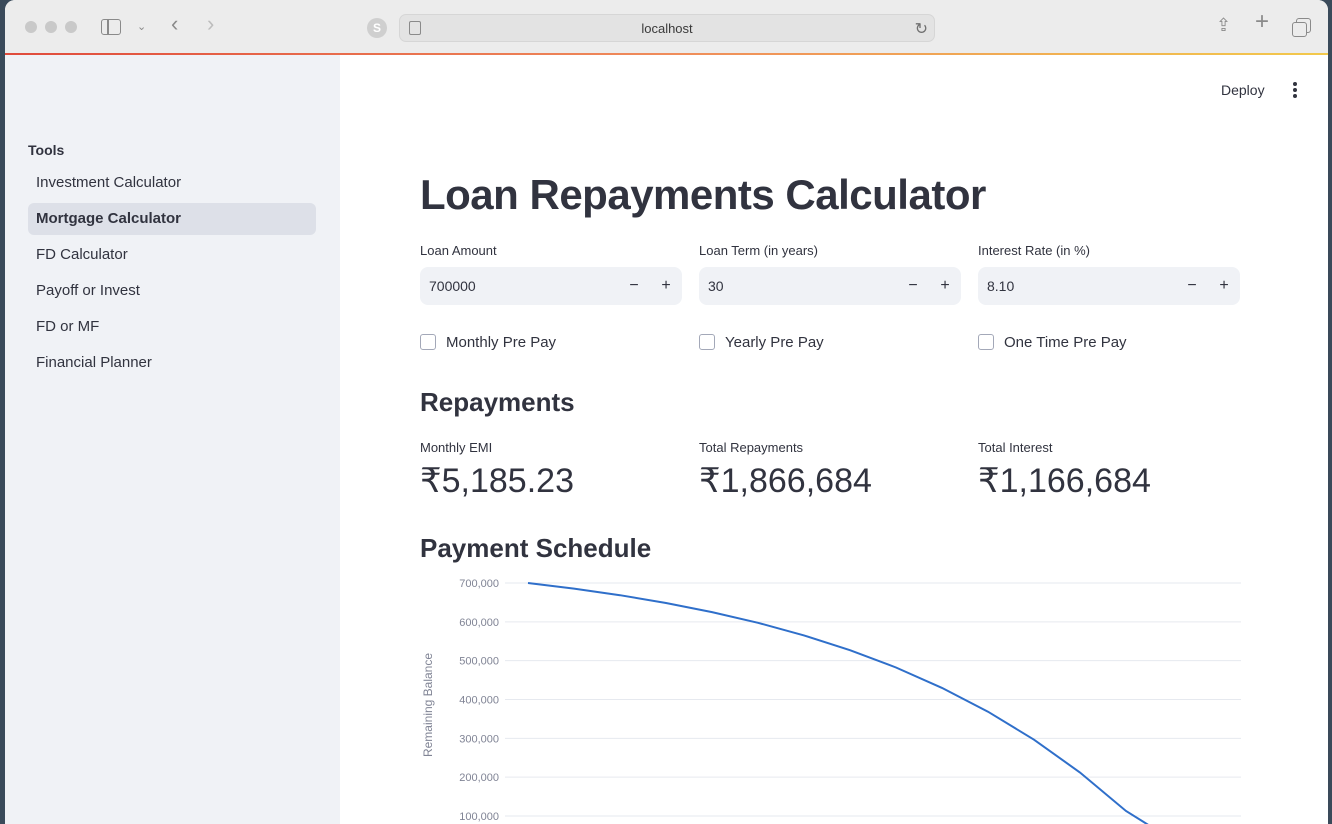 This screenshot has height=824, width=1332. What do you see at coordinates (1301, 27) in the screenshot?
I see `tab-overview-icon` at bounding box center [1301, 27].